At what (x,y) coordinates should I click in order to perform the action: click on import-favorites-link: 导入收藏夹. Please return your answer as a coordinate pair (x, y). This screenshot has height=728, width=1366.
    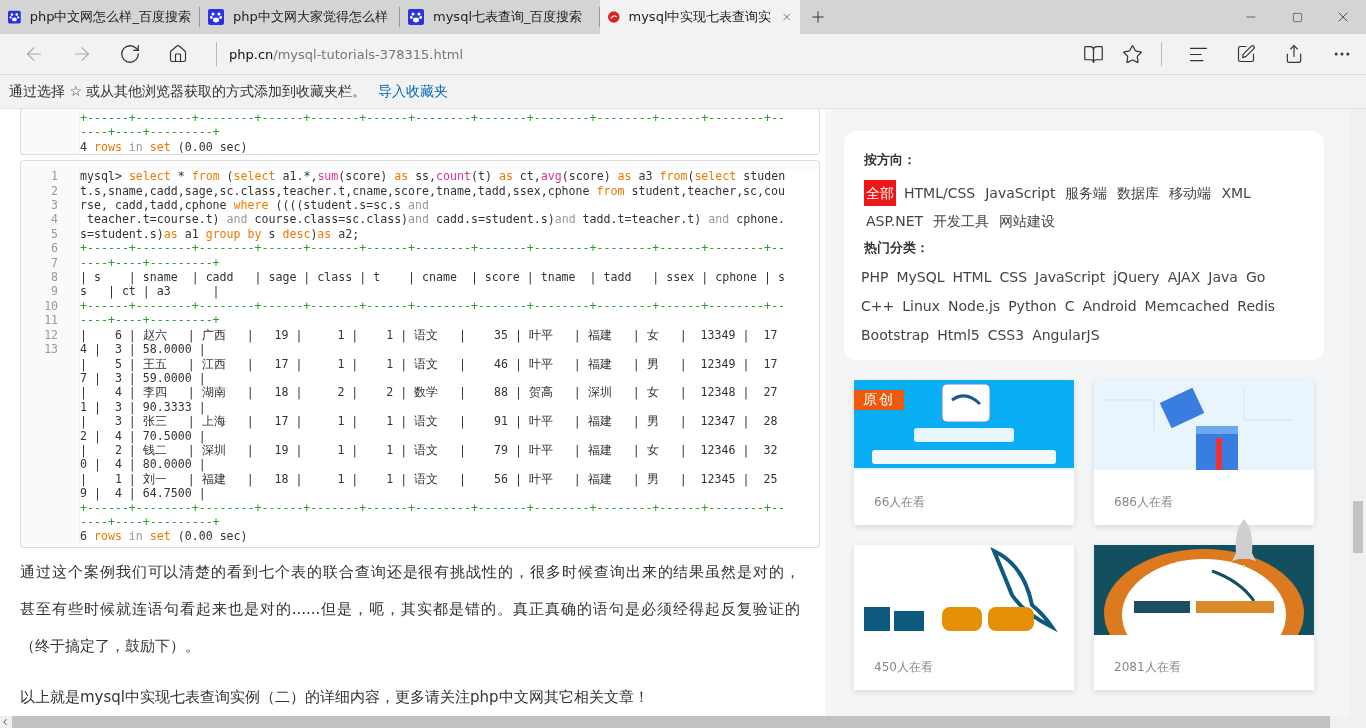
    Looking at the image, I should click on (413, 91).